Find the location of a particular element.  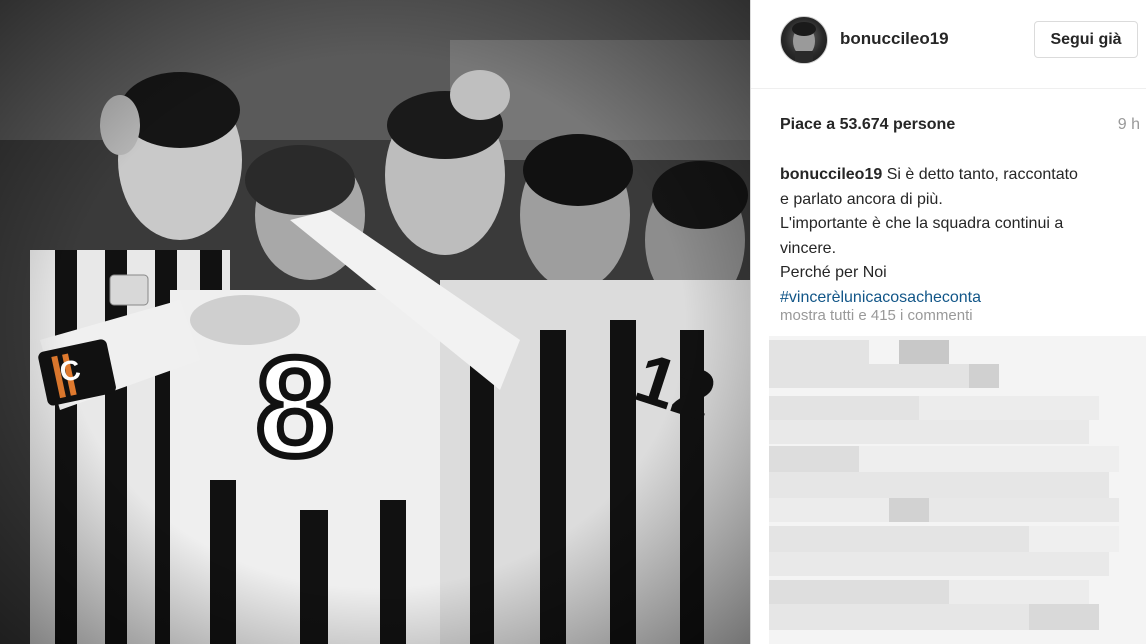

following-button: Segui già is located at coordinates (1086, 39).